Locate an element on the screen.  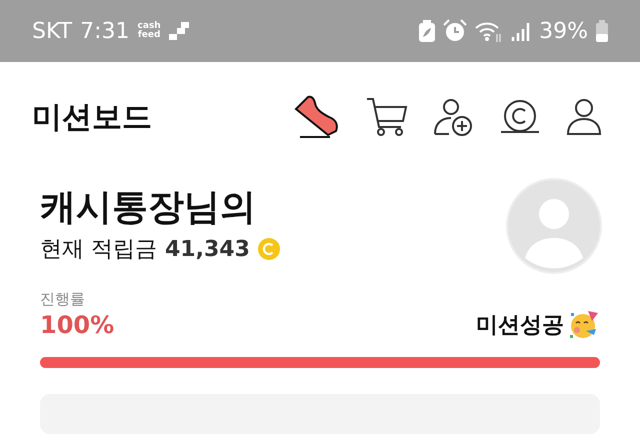
page-title: 미션보드 is located at coordinates (92, 117).